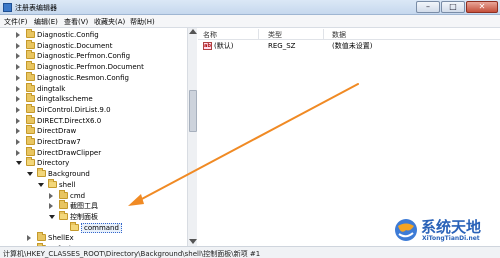  Describe the element at coordinates (65, 99) in the screenshot. I see `tree-item-label: dingtalkscheme` at that location.